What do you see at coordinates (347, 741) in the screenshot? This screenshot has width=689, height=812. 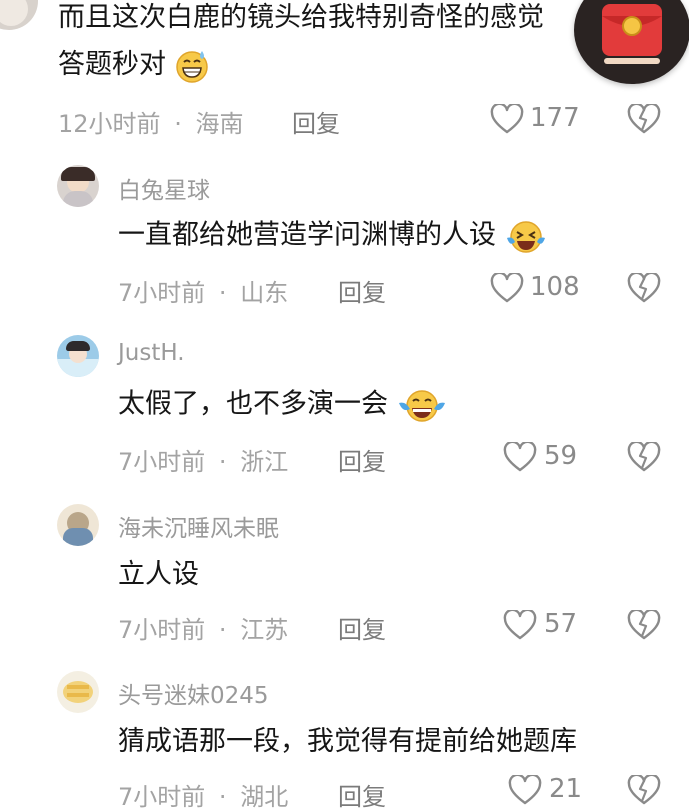 I see `comment-text: 猜成语那一段，我觉得有提前给她题库` at bounding box center [347, 741].